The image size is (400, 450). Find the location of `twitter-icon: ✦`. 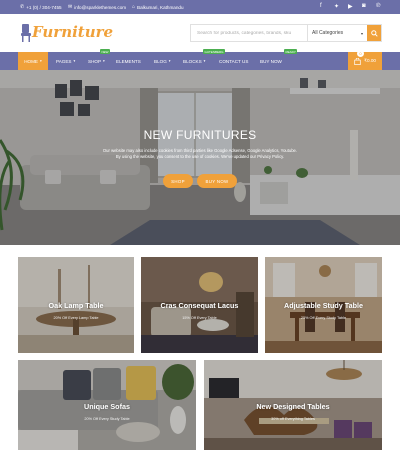

twitter-icon: ✦ is located at coordinates (336, 6).